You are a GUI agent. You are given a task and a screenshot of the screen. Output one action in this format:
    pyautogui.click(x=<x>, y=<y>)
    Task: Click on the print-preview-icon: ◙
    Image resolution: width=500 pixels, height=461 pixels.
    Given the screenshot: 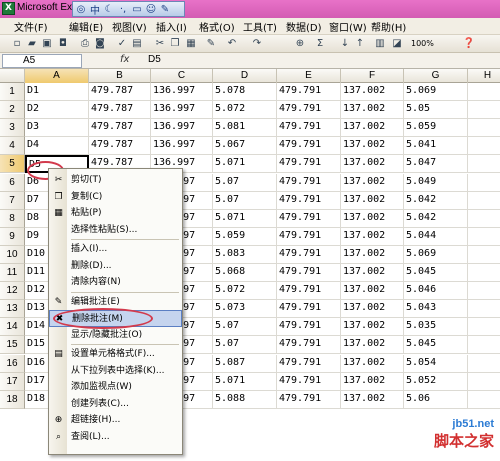 What is the action you would take?
    pyautogui.click(x=100, y=44)
    